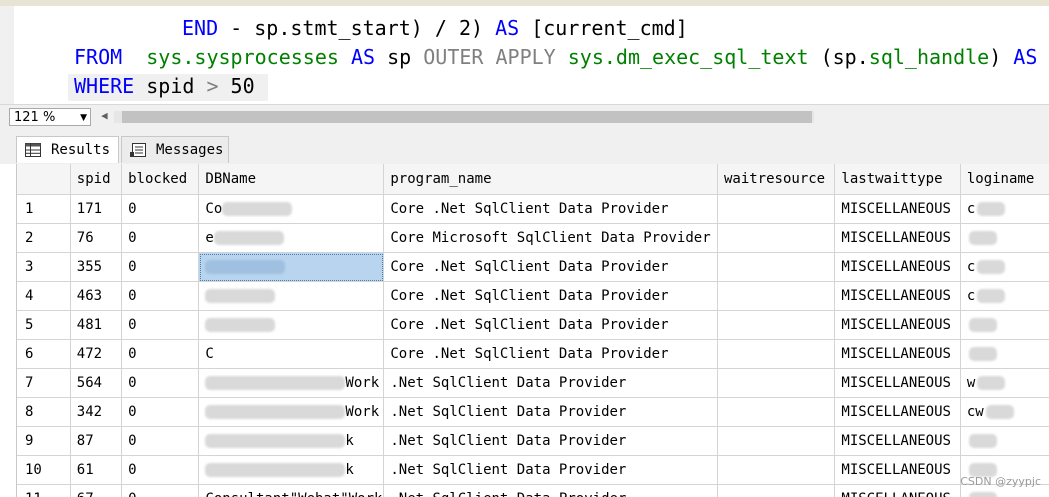  I want to click on dropdown-arrow-icon: ▼, so click(83, 118).